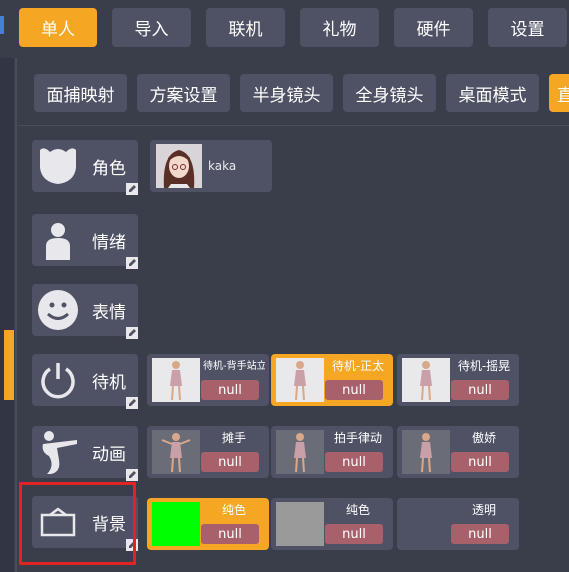 The height and width of the screenshot is (572, 569). I want to click on tab-hardware: 硬件, so click(433, 27).